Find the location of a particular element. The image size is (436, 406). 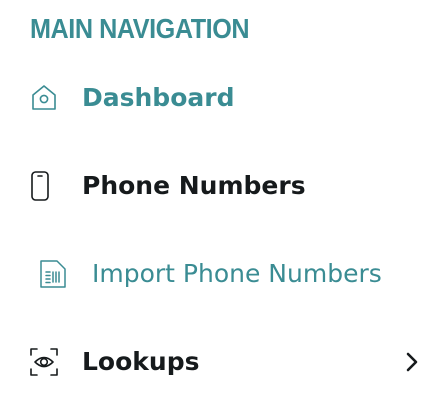

nav-item-phone-numbers: Phone Numbers is located at coordinates (218, 186).